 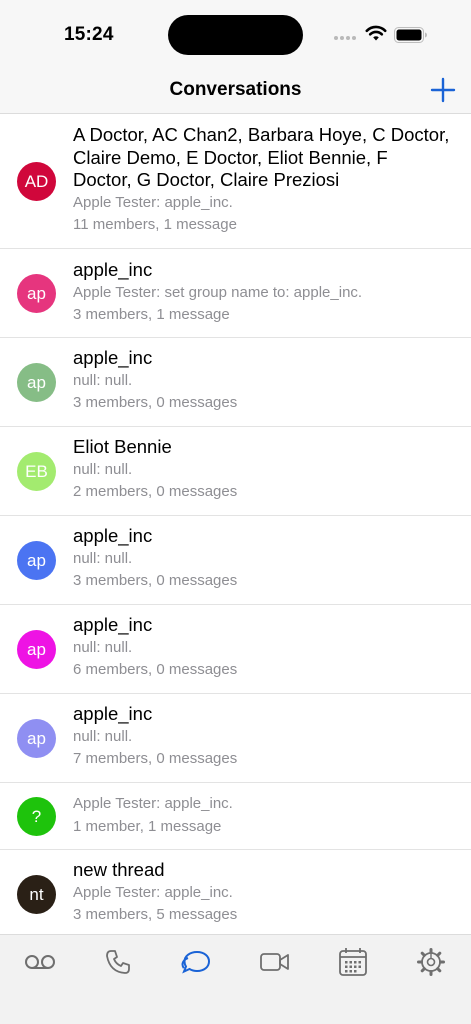 I want to click on cellular-signal-icon, so click(x=345, y=38).